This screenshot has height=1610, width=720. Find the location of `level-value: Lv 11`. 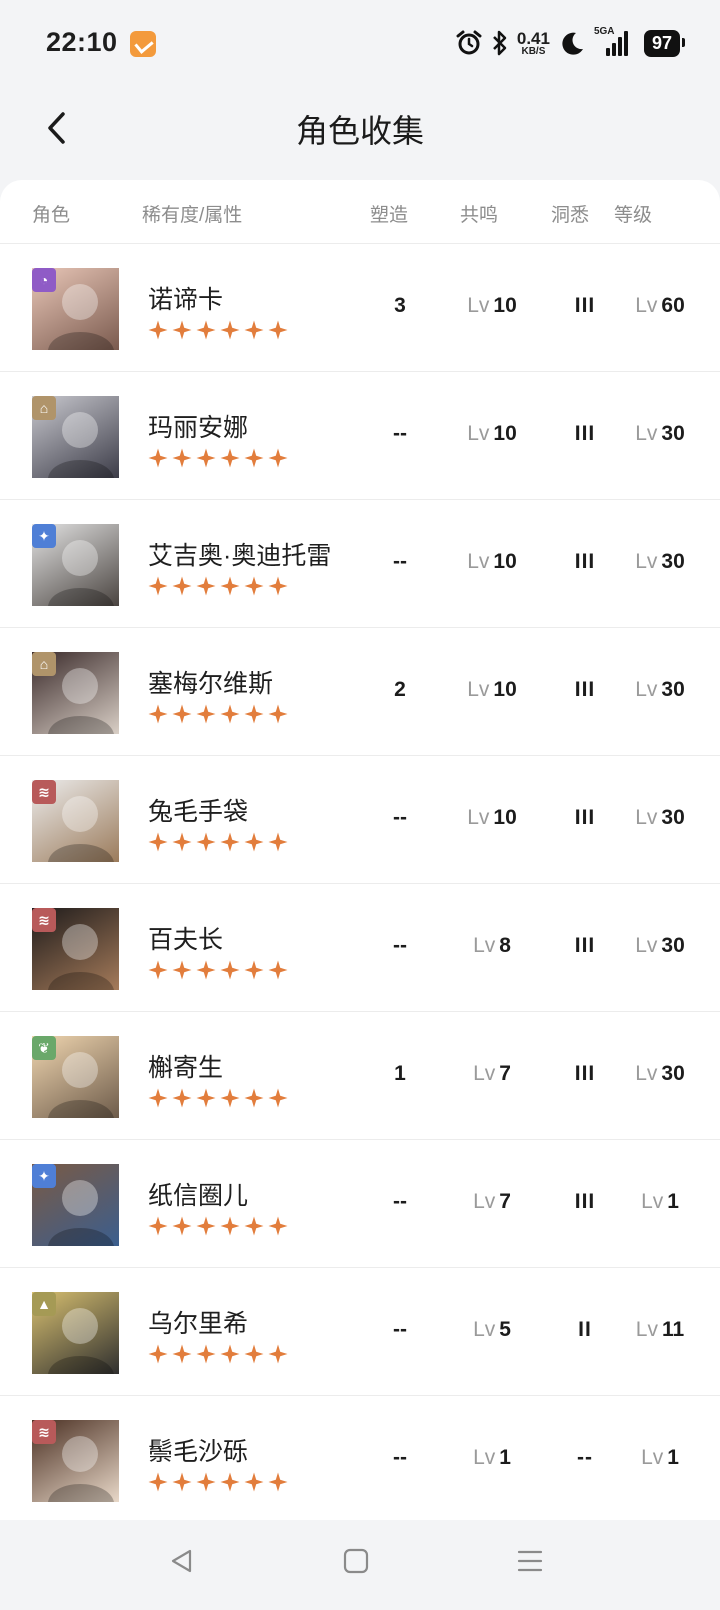

level-value: Lv 11 is located at coordinates (660, 1330).